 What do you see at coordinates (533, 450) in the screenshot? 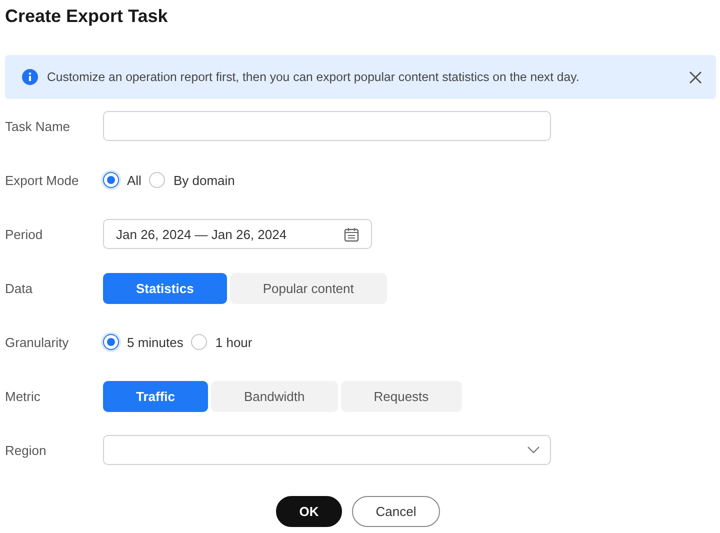
I see `chevron-down-icon` at bounding box center [533, 450].